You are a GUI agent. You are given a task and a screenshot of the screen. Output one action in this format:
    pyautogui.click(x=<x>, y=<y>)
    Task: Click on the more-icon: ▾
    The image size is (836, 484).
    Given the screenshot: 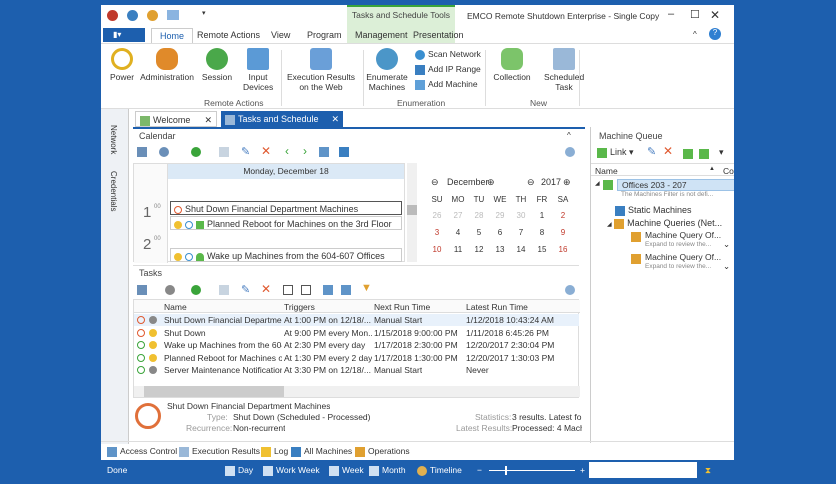 What is the action you would take?
    pyautogui.click(x=721, y=152)
    